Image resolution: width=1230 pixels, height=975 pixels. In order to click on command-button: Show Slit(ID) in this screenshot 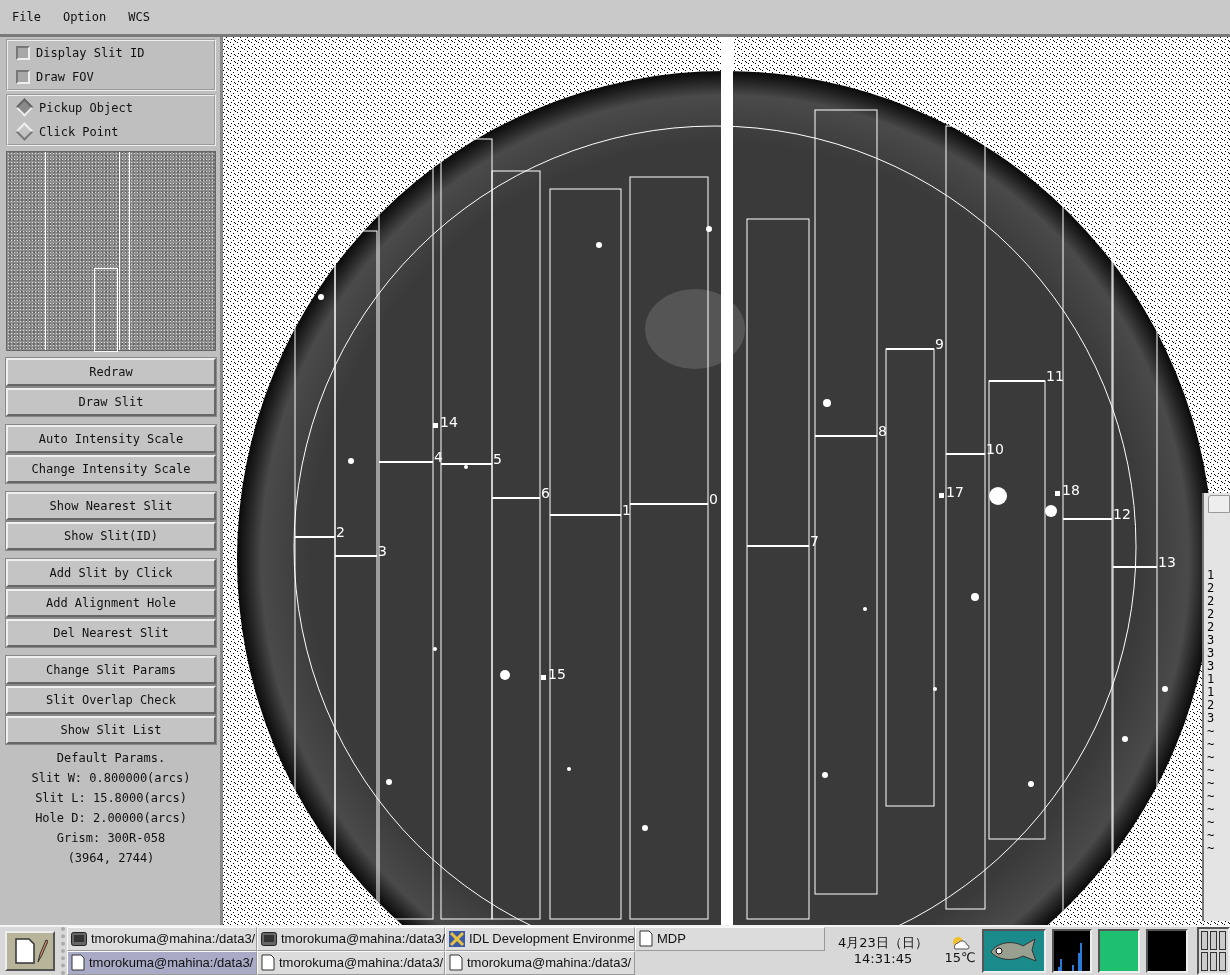, I will do `click(111, 535)`.